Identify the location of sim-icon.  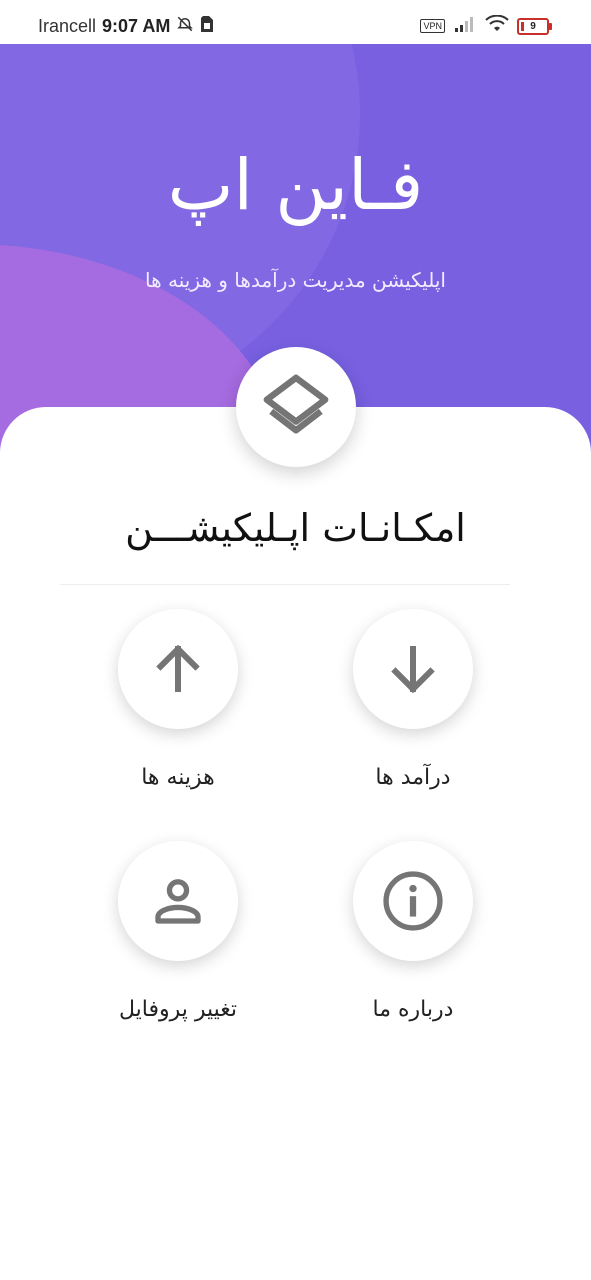
(207, 26).